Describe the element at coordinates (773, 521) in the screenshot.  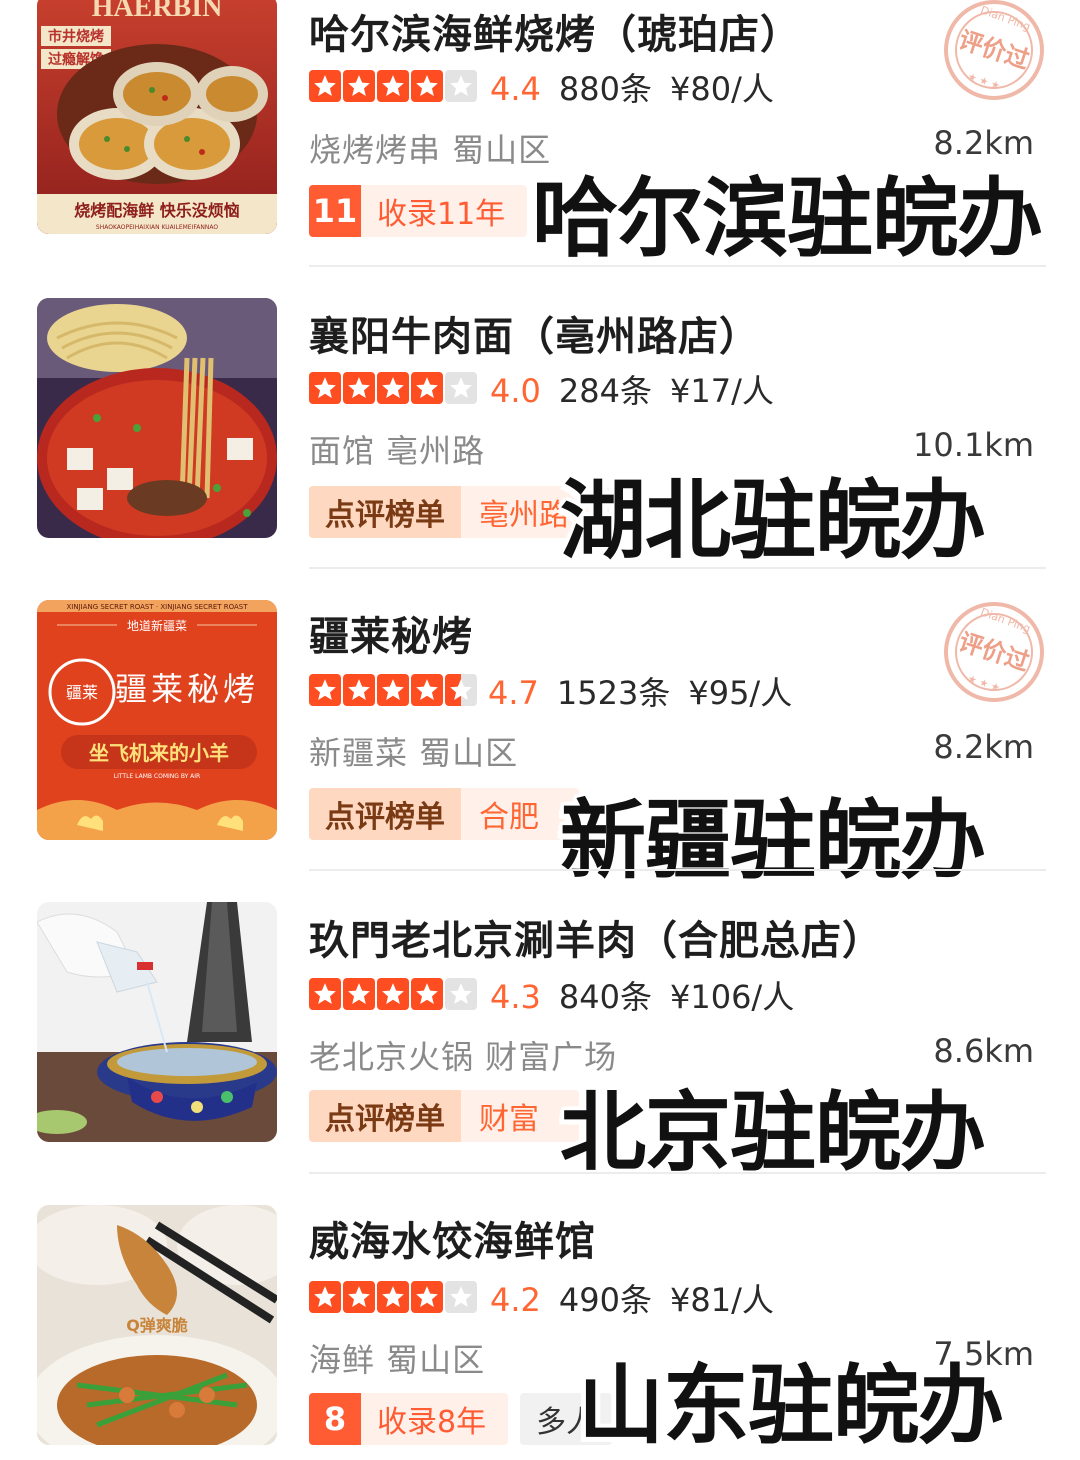
I see `caption-overlay: 湖北驻皖办` at that location.